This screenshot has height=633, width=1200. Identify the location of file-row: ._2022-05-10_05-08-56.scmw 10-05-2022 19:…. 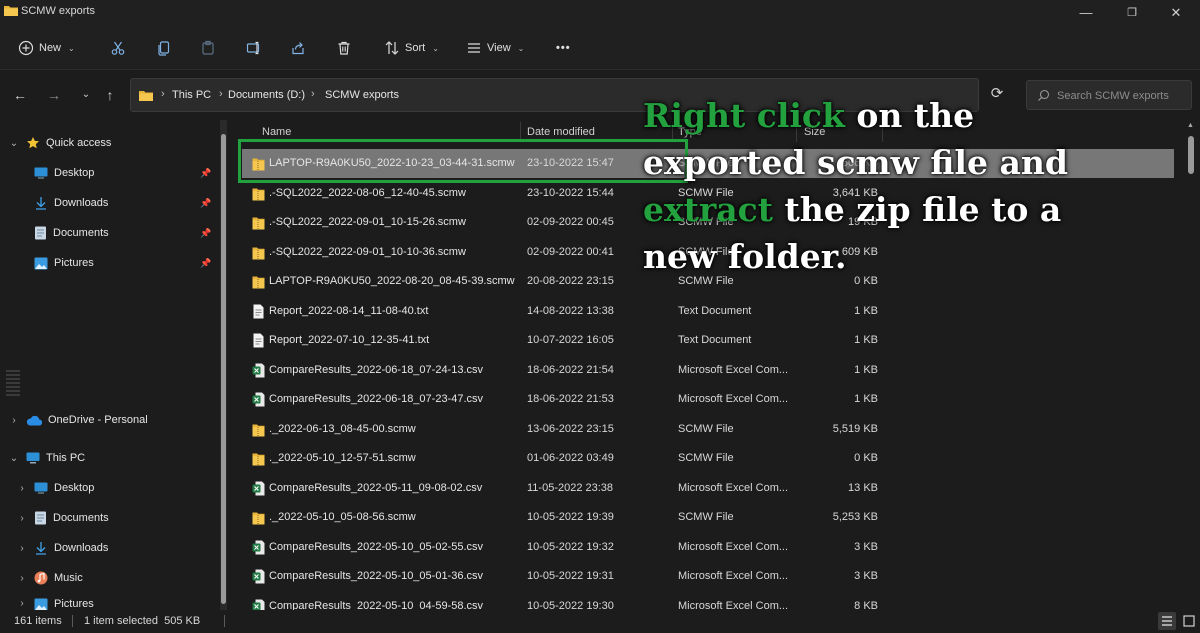
(708, 517).